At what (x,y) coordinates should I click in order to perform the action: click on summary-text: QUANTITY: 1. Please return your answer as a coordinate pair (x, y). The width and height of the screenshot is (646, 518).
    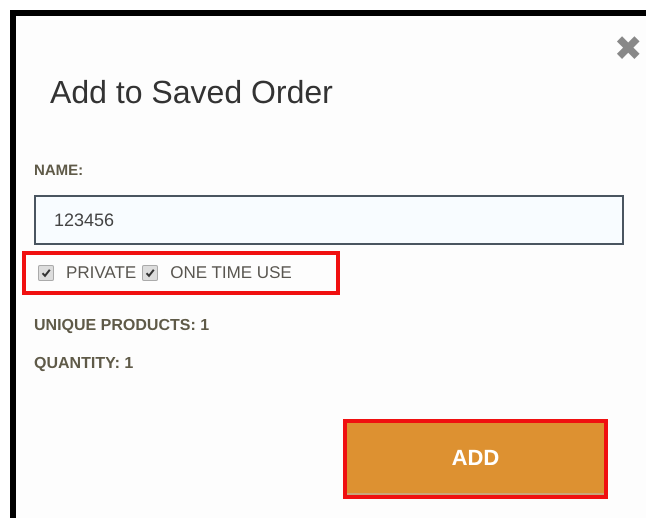
    Looking at the image, I should click on (84, 364).